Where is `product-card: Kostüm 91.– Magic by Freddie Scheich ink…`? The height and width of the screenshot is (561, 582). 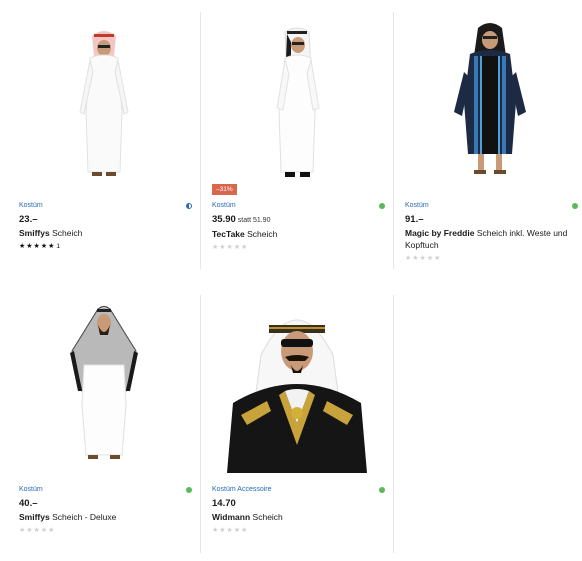 product-card: Kostüm 91.– Magic by Freddie Scheich ink… is located at coordinates (488, 140).